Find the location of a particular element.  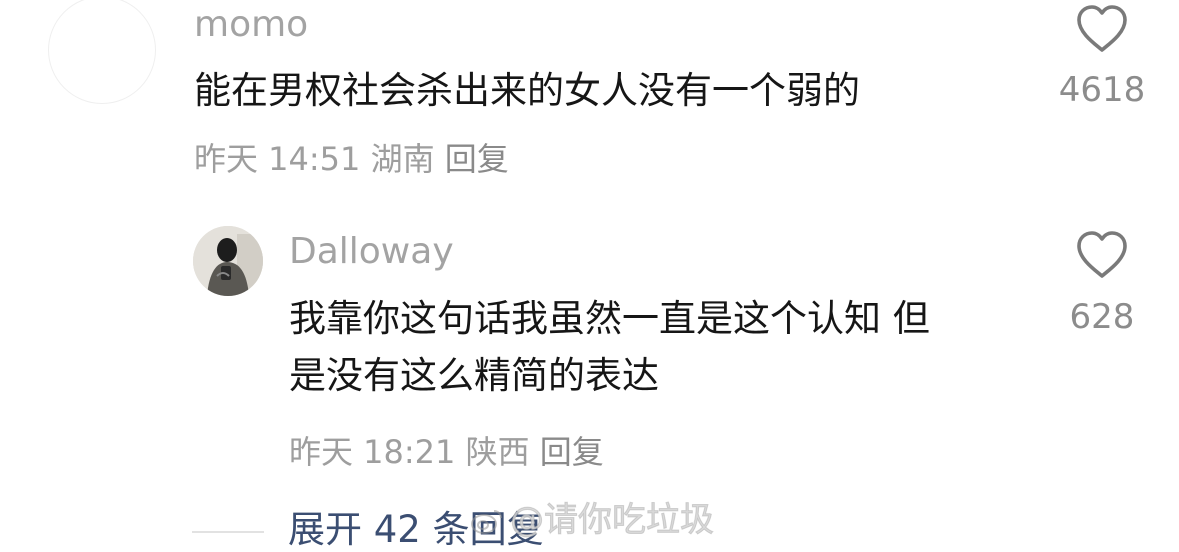

comment-meta-dalloway: 昨天 18:21 陕西 回复 is located at coordinates (446, 452).